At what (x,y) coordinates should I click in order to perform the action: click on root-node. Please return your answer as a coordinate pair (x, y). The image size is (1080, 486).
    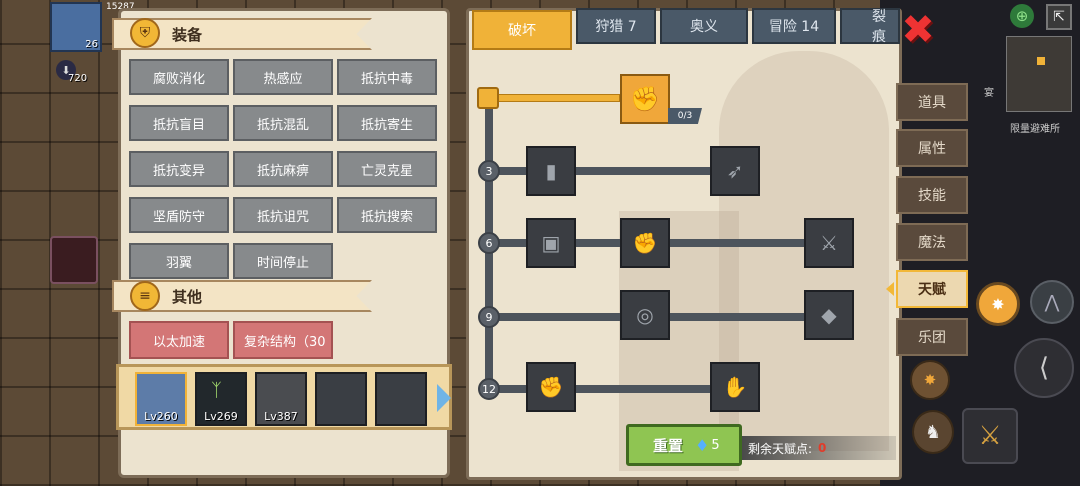
    Looking at the image, I should click on (488, 98).